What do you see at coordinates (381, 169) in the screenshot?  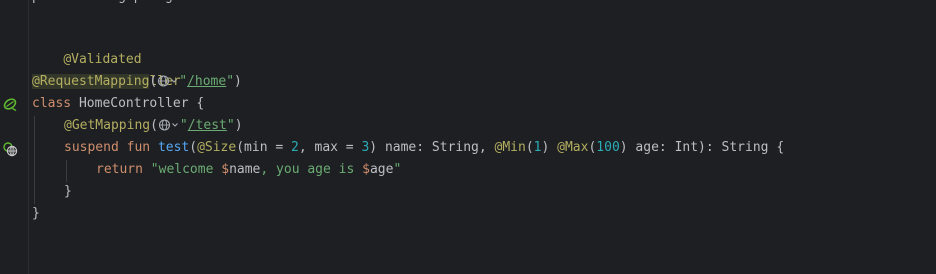 I see `template-variable-age: age` at bounding box center [381, 169].